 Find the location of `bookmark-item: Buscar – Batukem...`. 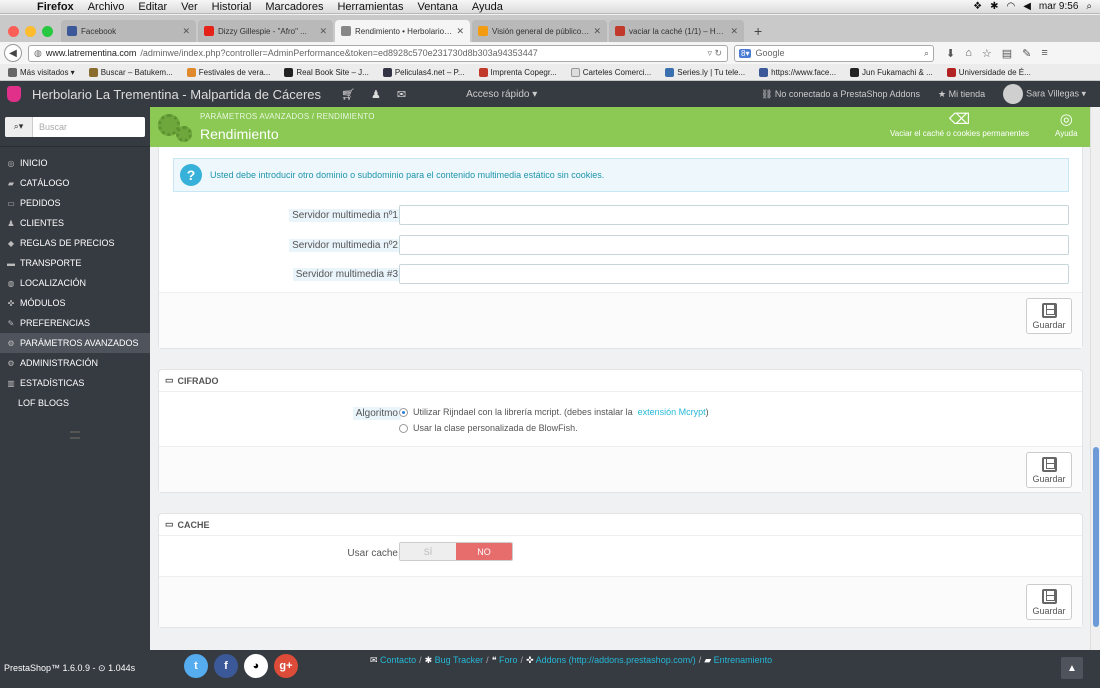

bookmark-item: Buscar – Batukem... is located at coordinates (130, 72).